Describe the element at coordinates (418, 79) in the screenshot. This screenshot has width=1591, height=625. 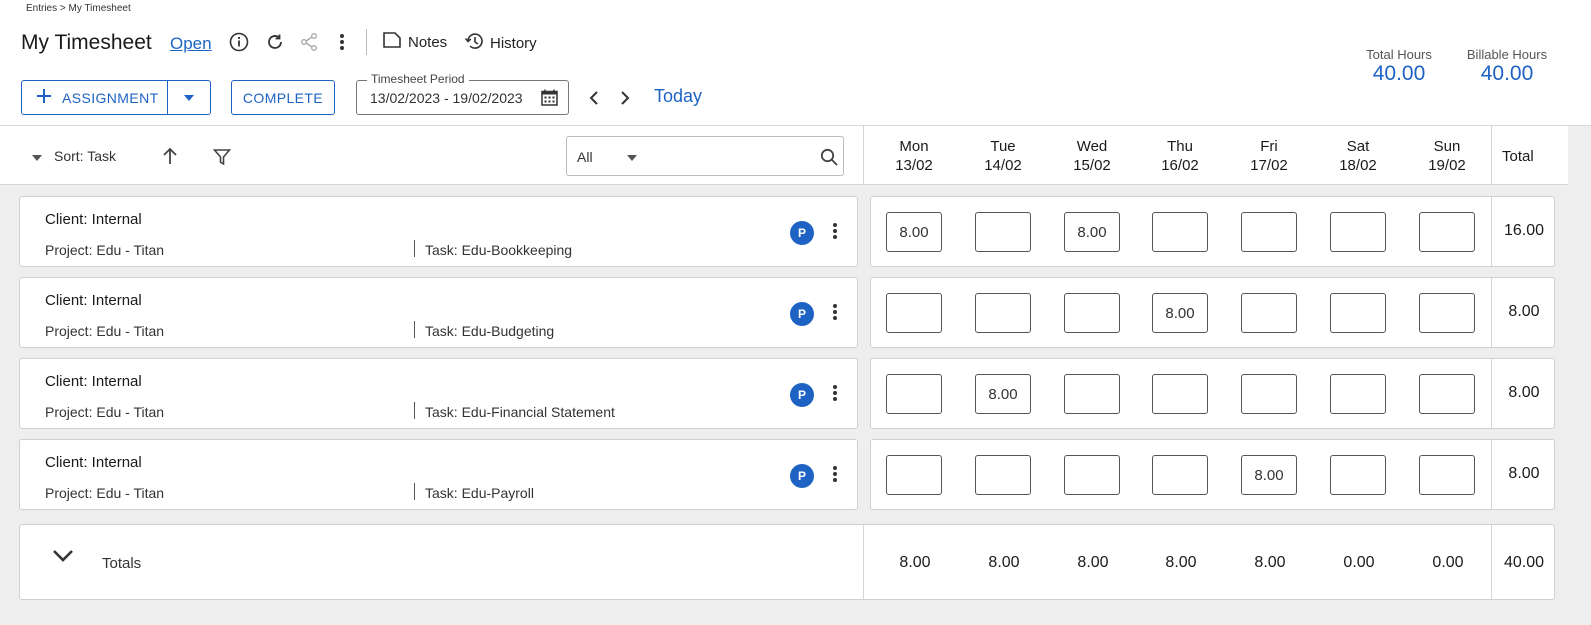
I see `timesheet-period-label: Timesheet Period` at that location.